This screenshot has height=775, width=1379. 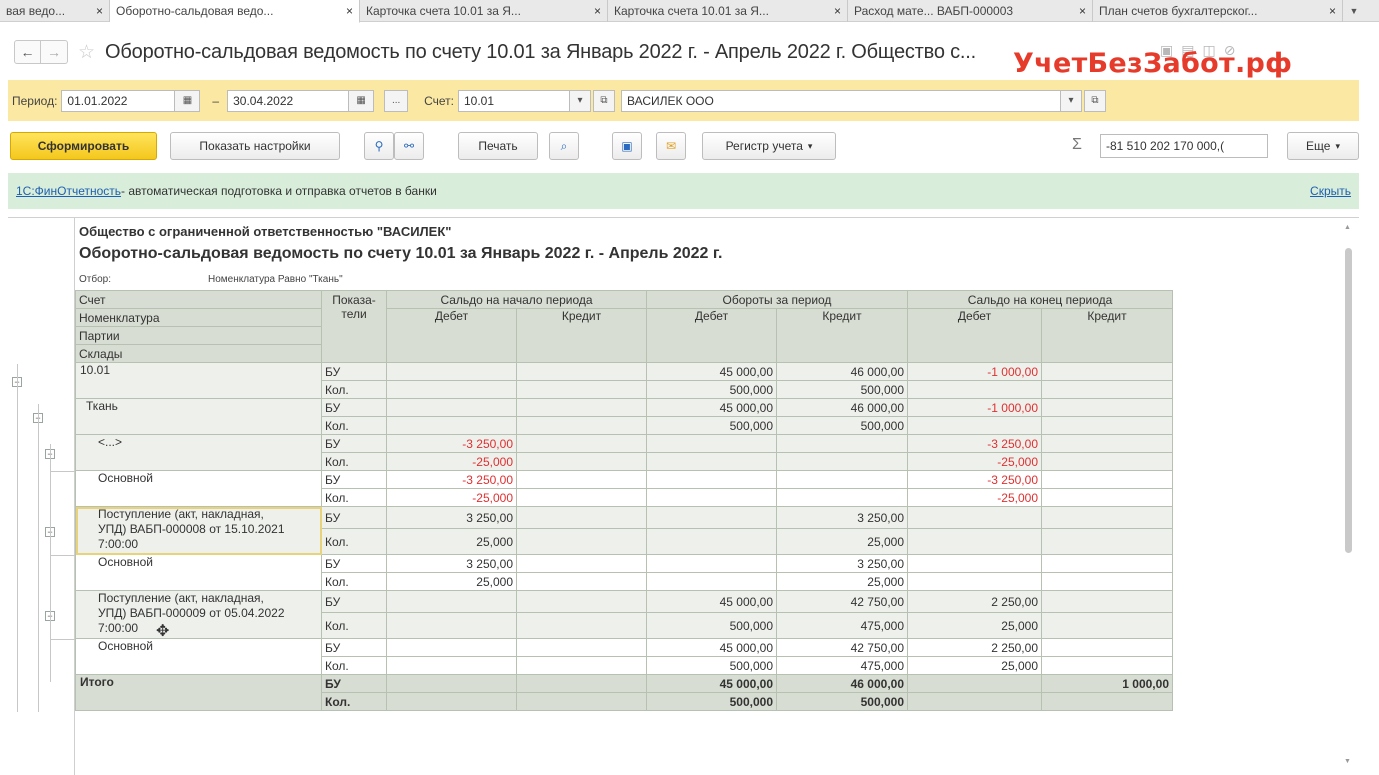 I want to click on row-value: 42 750,00, so click(x=842, y=647).